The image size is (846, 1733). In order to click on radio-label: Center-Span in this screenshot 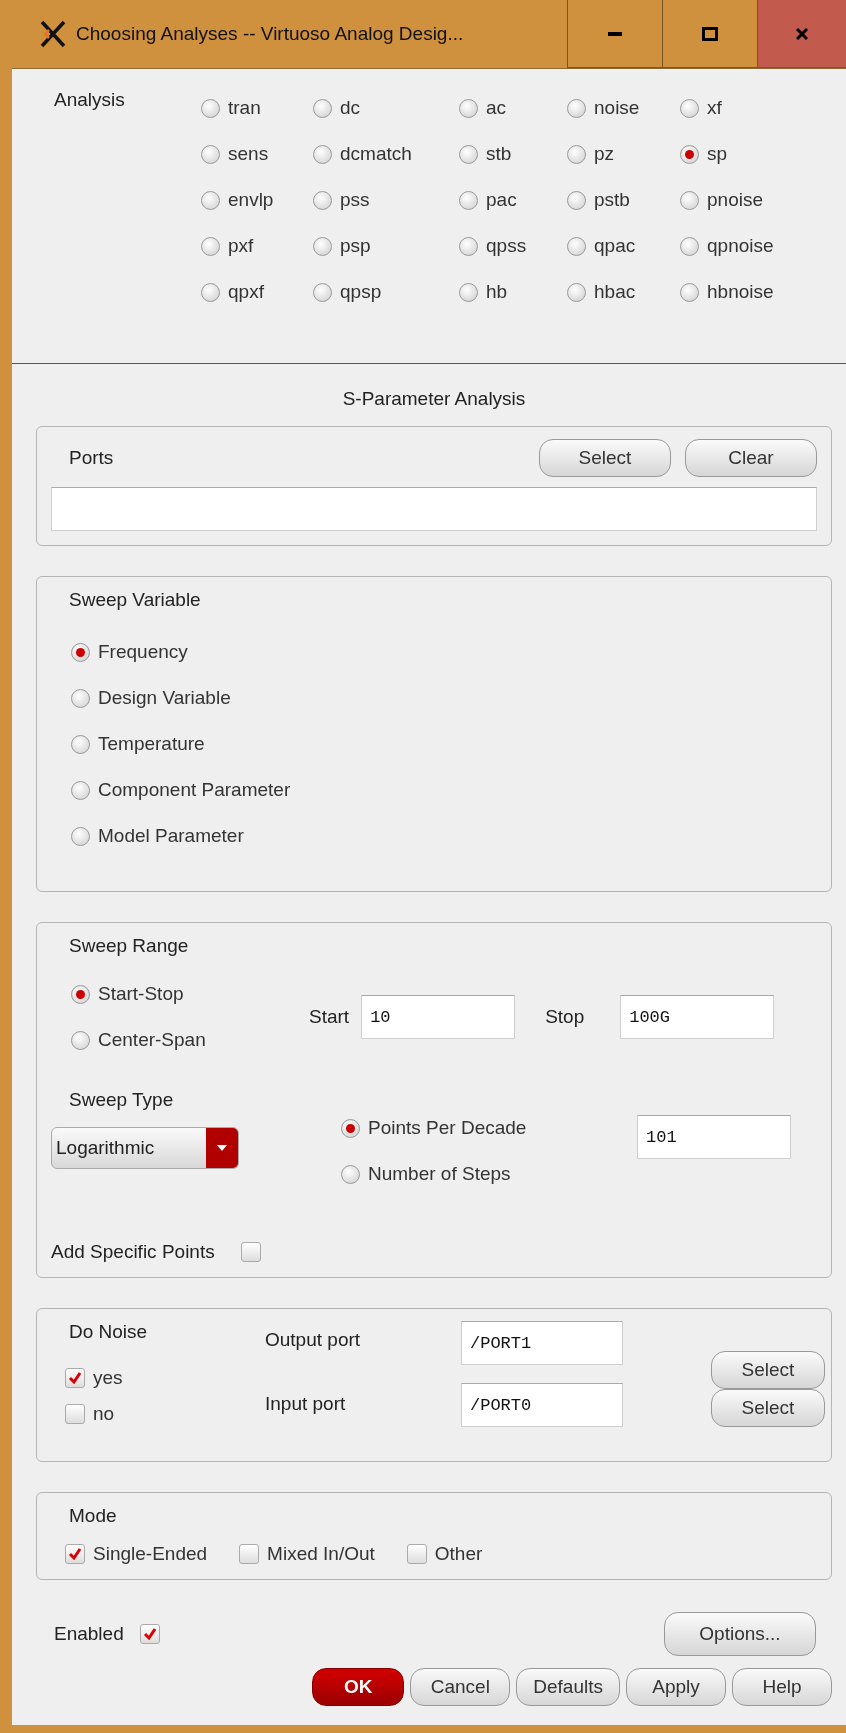, I will do `click(152, 1040)`.